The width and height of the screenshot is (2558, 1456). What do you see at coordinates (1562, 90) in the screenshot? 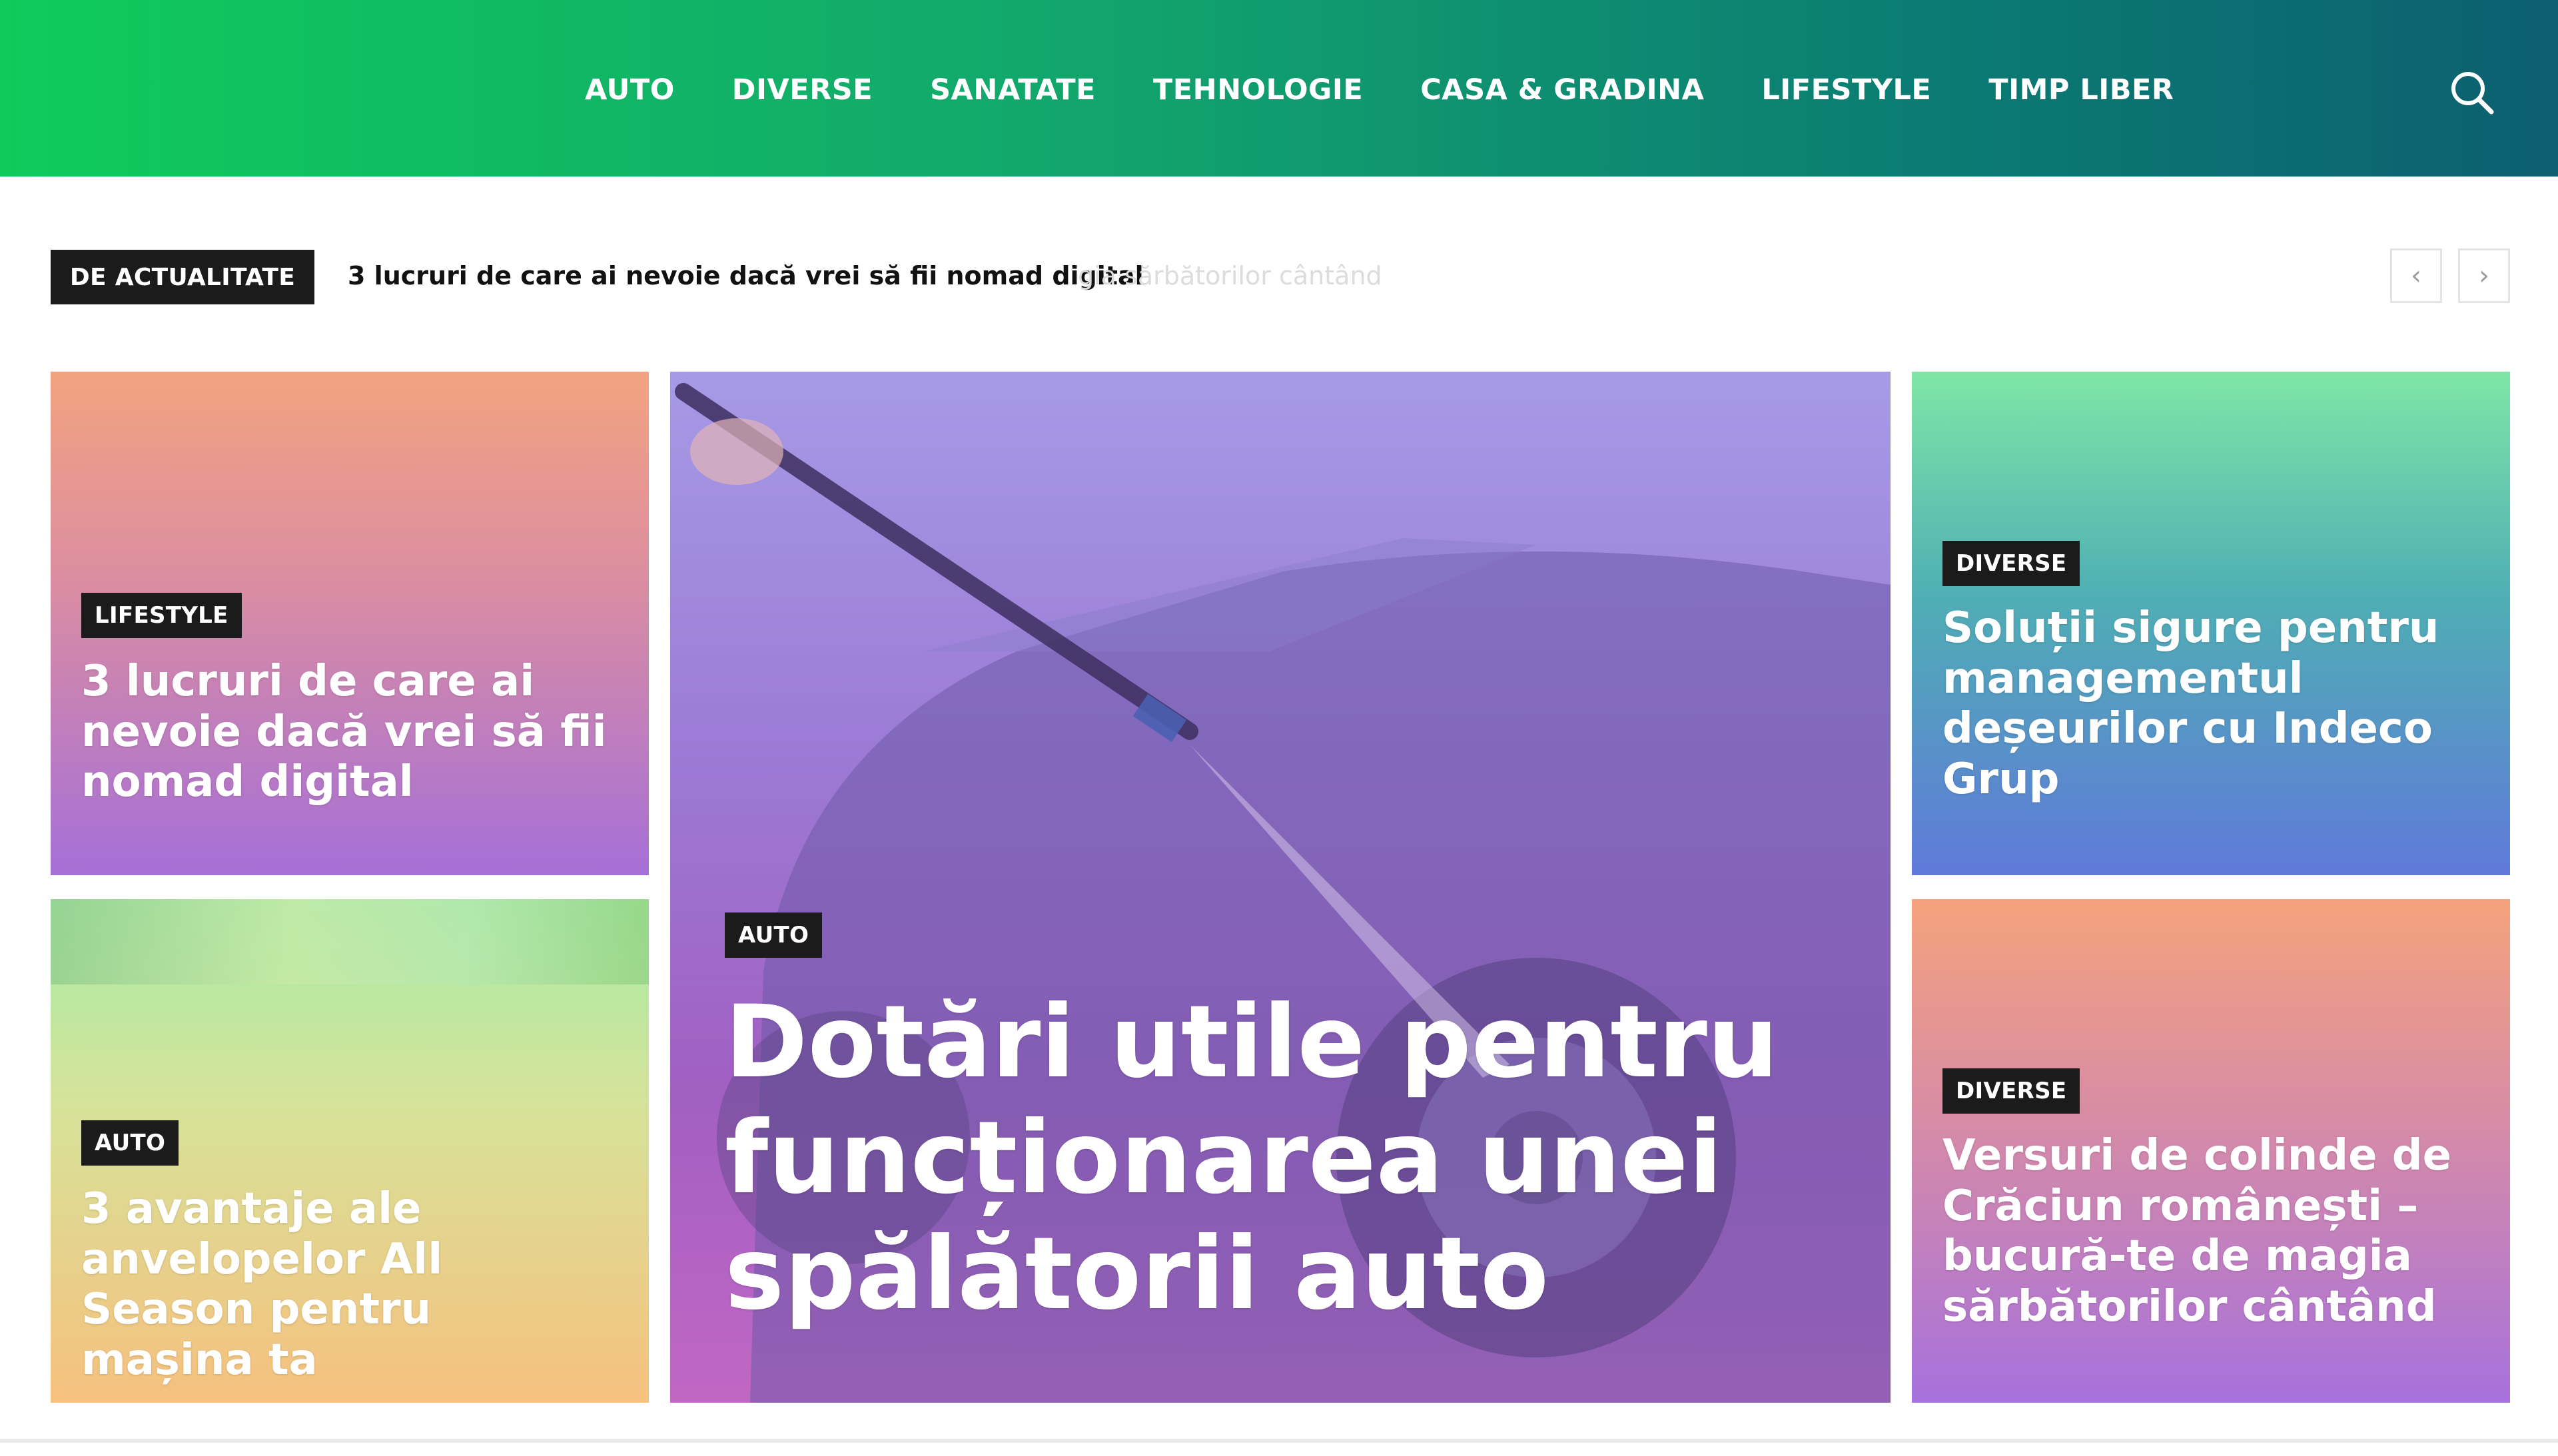
I see `nav-item-casa-gradina: CASA & GRADINA` at bounding box center [1562, 90].